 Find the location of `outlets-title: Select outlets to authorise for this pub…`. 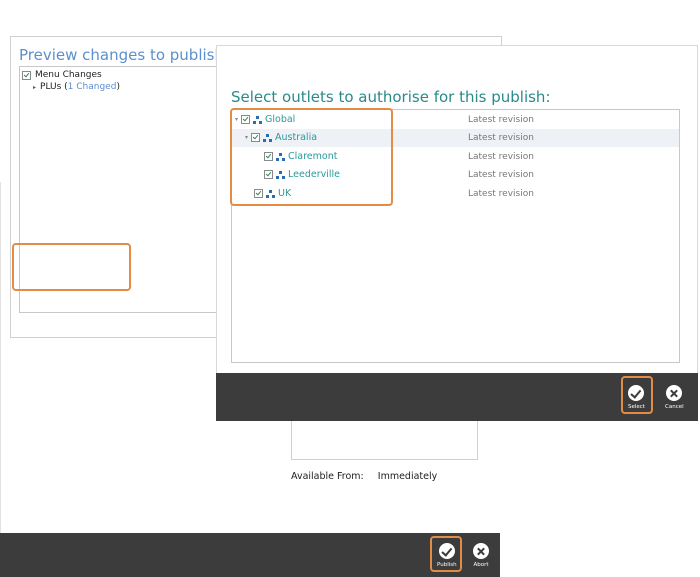

outlets-title: Select outlets to authorise for this pub… is located at coordinates (391, 97).